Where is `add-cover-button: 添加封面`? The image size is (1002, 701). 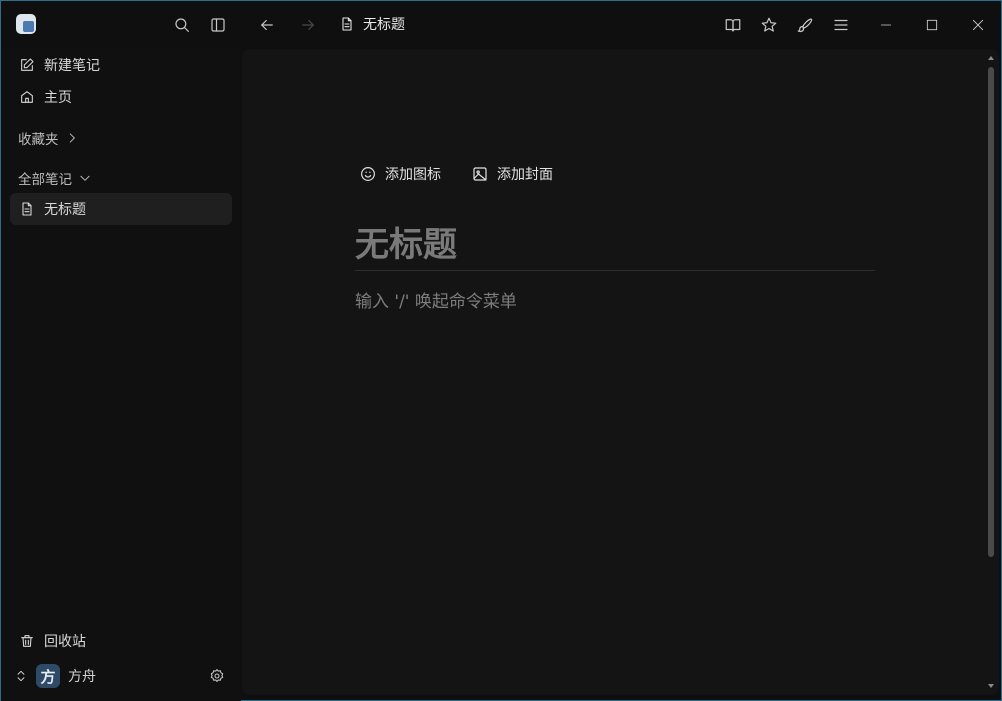
add-cover-button: 添加封面 is located at coordinates (512, 174).